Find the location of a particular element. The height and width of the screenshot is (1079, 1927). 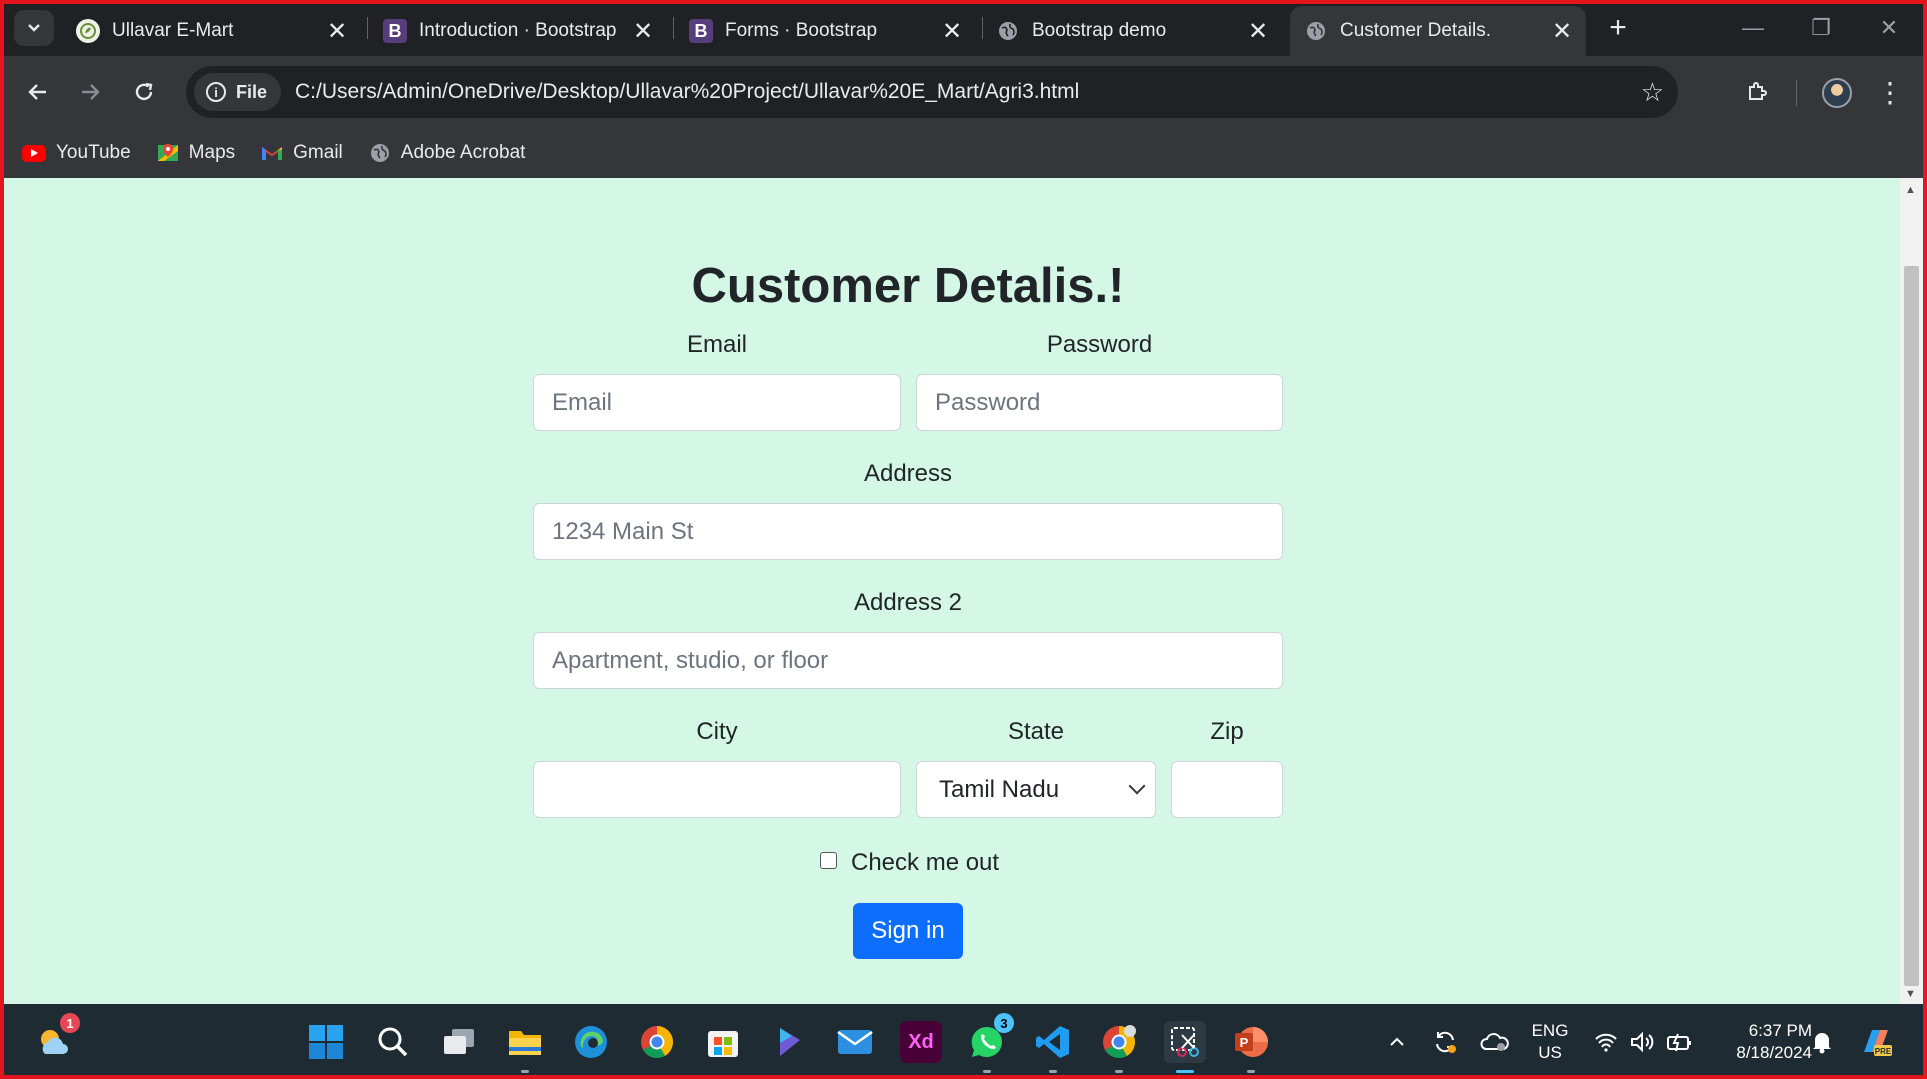

menu-button: ⋮ is located at coordinates (1890, 92).